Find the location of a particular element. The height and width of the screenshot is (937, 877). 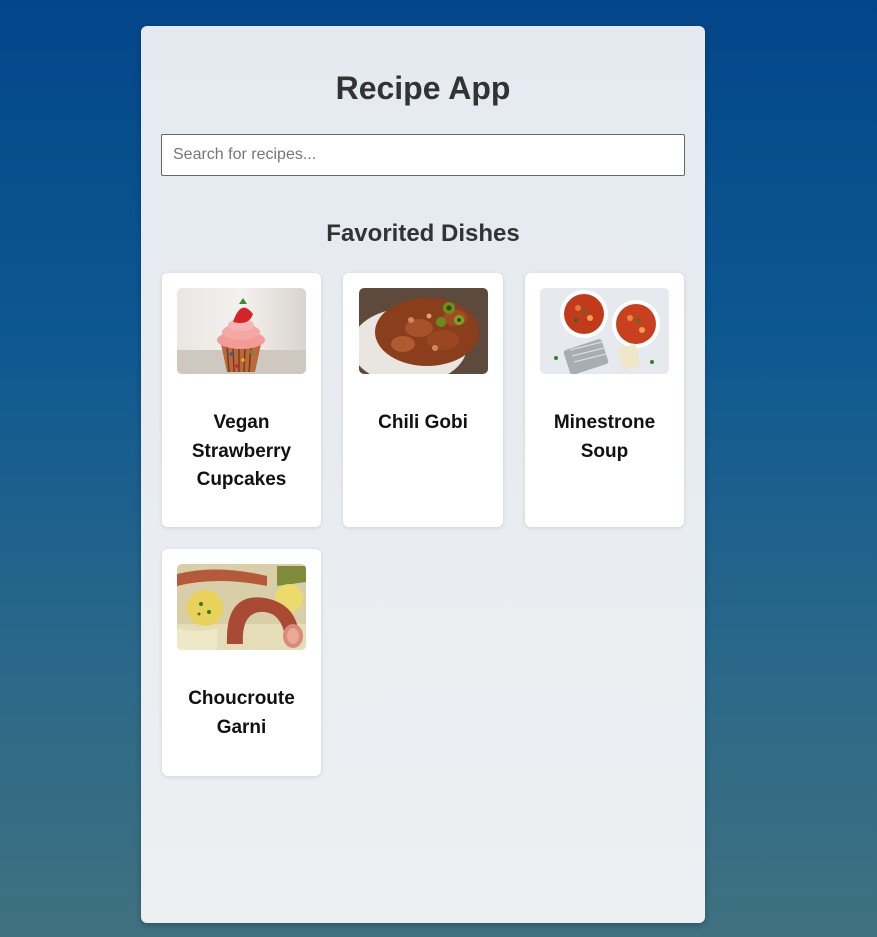

chili-gobi-image is located at coordinates (423, 331).